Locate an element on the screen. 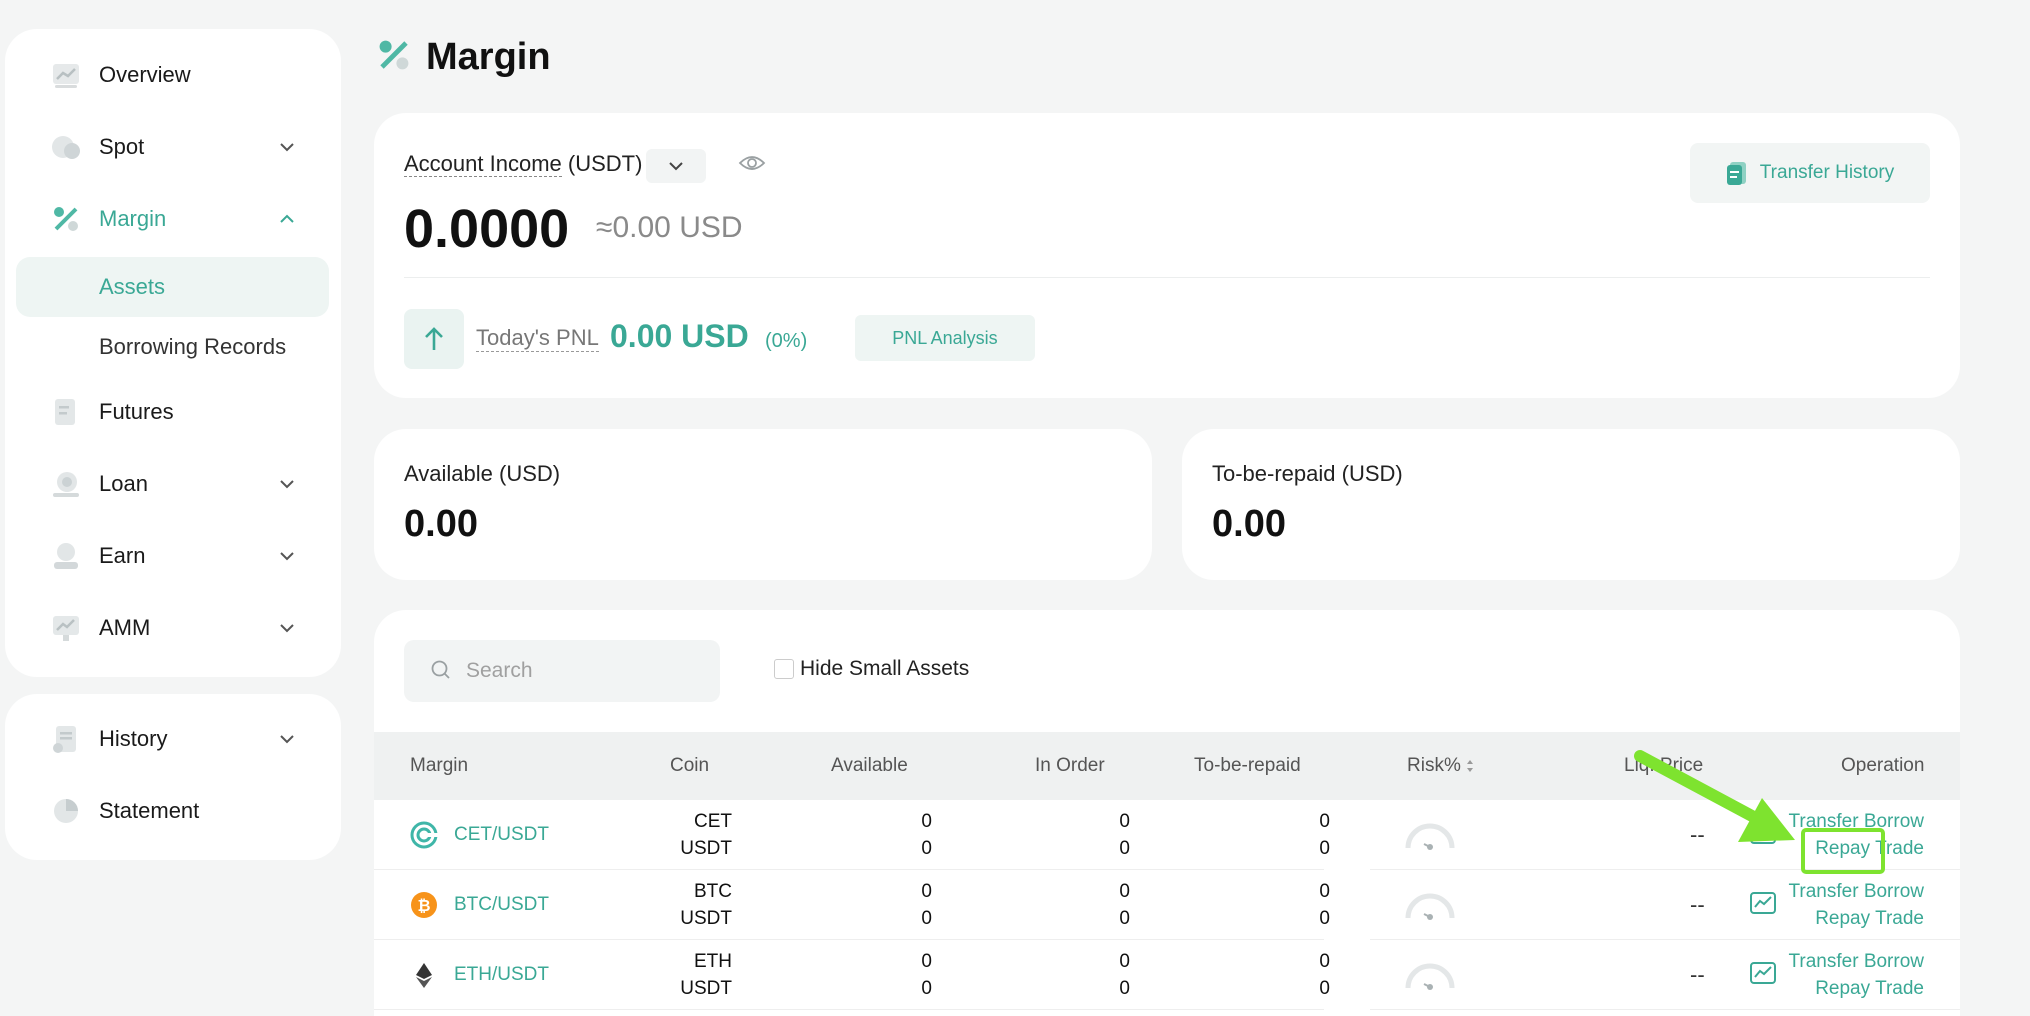  coin-quote: USDT is located at coordinates (706, 848).